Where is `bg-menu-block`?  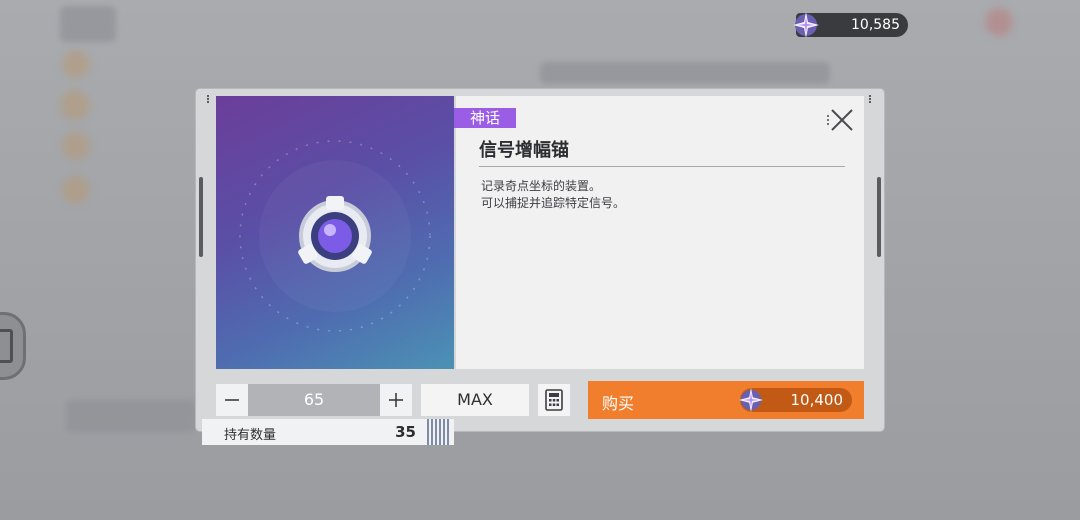
bg-menu-block is located at coordinates (88, 24).